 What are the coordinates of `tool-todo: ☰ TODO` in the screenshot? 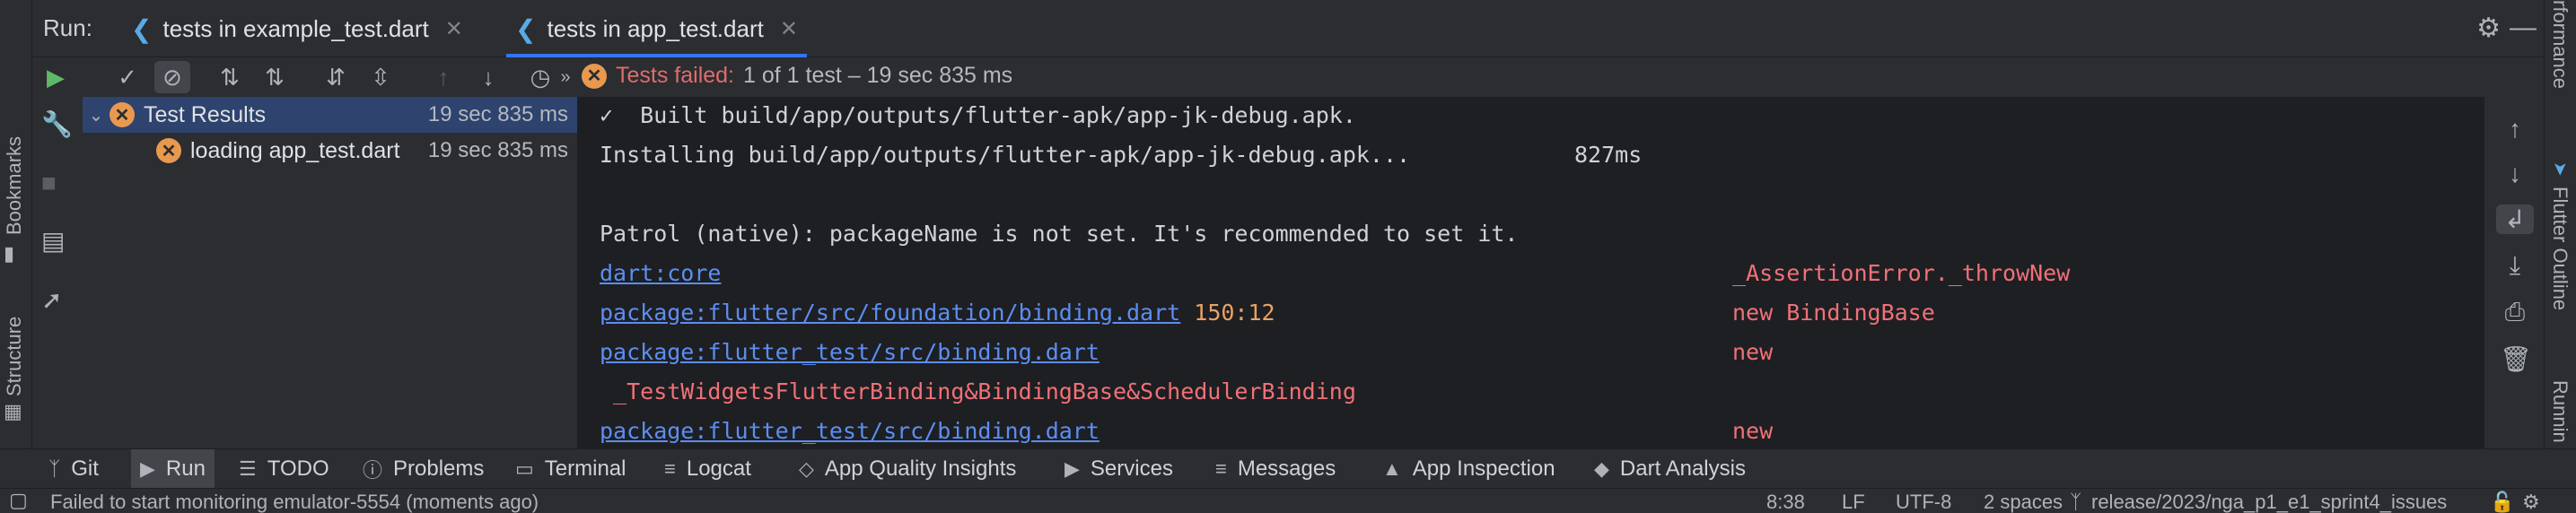 It's located at (284, 469).